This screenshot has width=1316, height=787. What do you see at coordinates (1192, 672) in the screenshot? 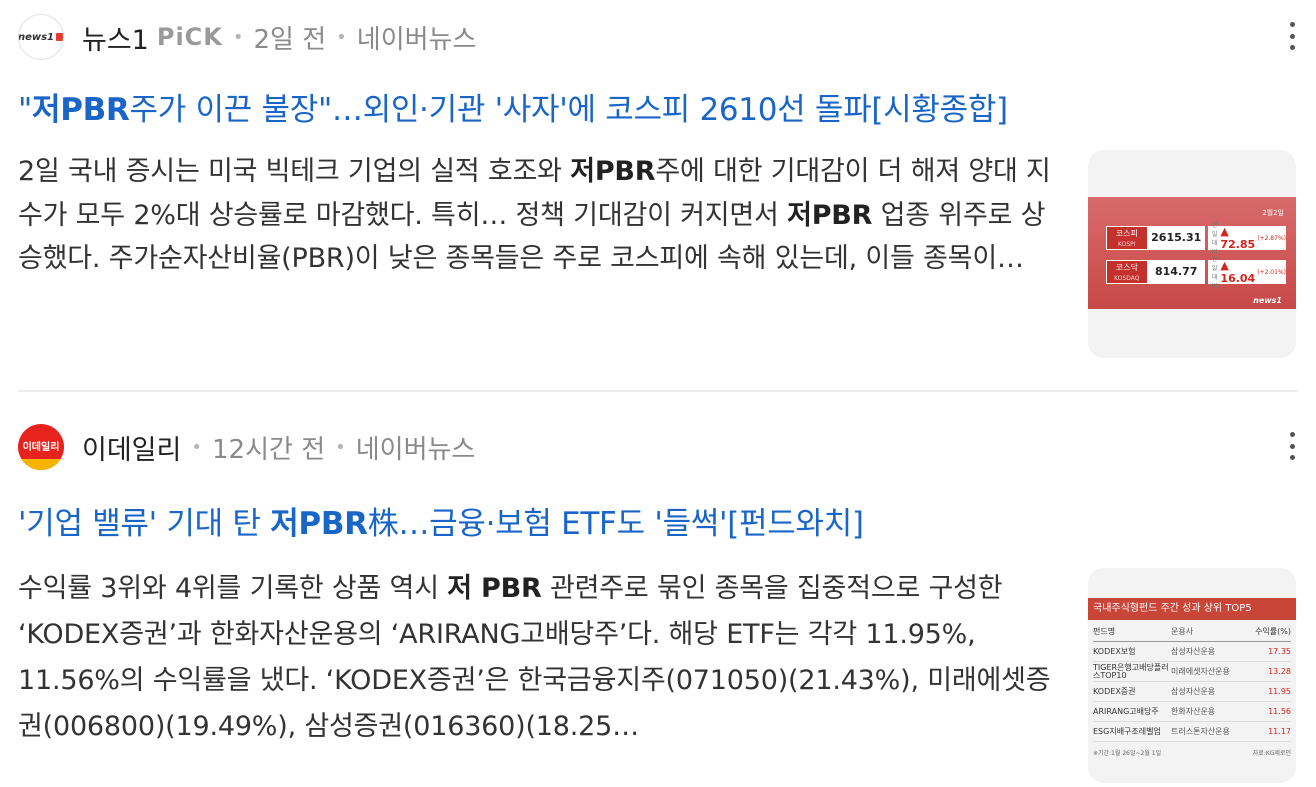
I see `table-row: TIGER은행고배당플러스TOP10 미래에셋자산운용 13.28` at bounding box center [1192, 672].